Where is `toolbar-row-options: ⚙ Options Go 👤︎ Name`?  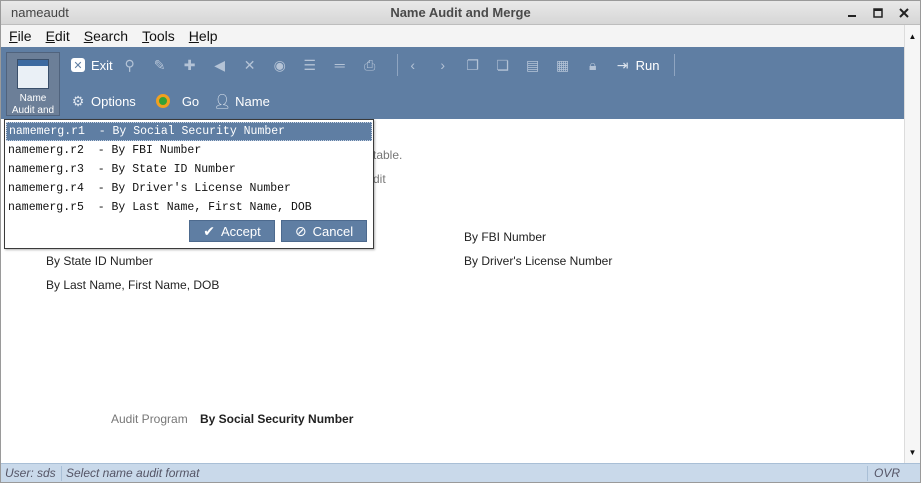 toolbar-row-options: ⚙ Options Go 👤︎ Name is located at coordinates (173, 101).